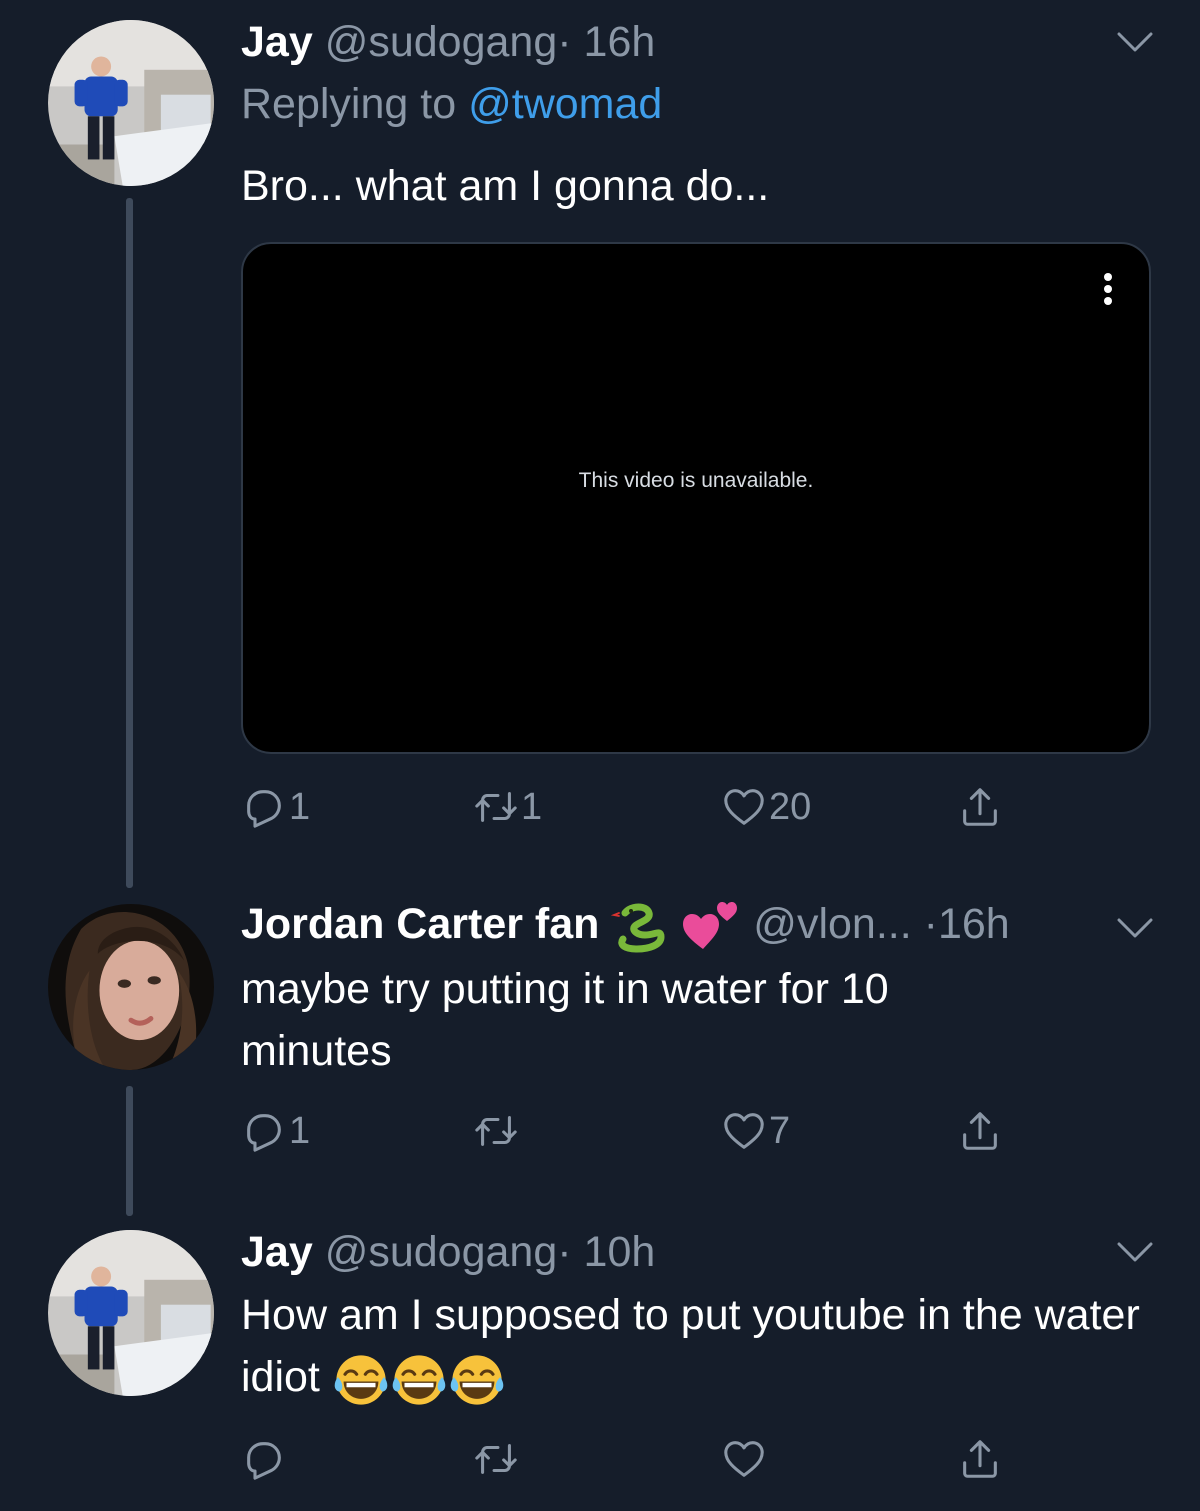 The image size is (1200, 1511). I want to click on retweet-count: 1, so click(532, 806).